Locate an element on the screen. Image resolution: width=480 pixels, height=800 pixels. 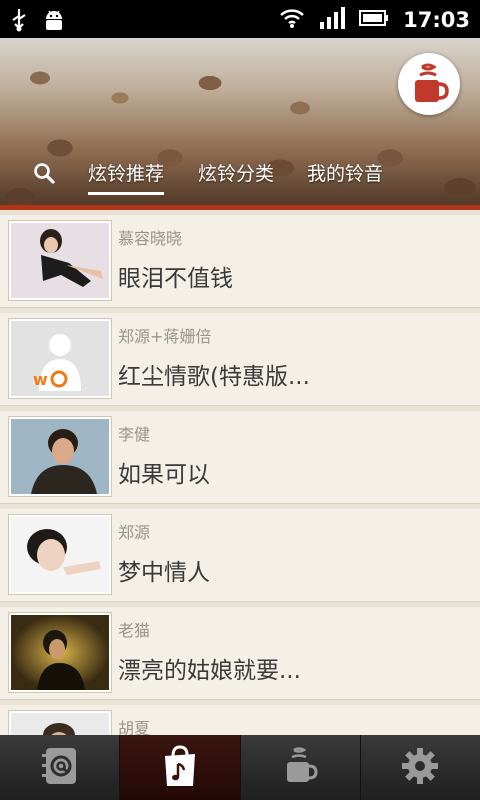
artist-name: 郑源 is located at coordinates (134, 532).